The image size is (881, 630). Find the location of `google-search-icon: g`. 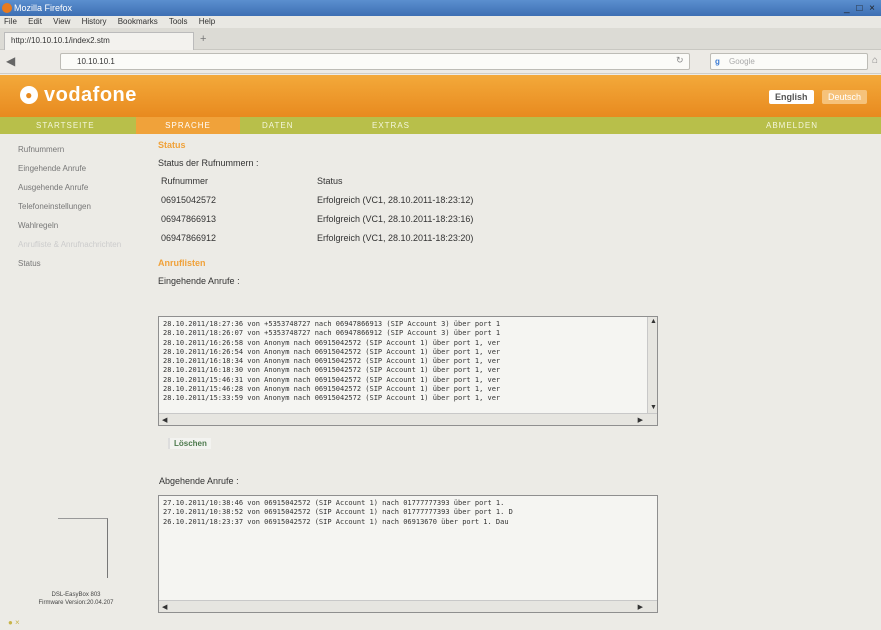

google-search-icon: g is located at coordinates (717, 61).